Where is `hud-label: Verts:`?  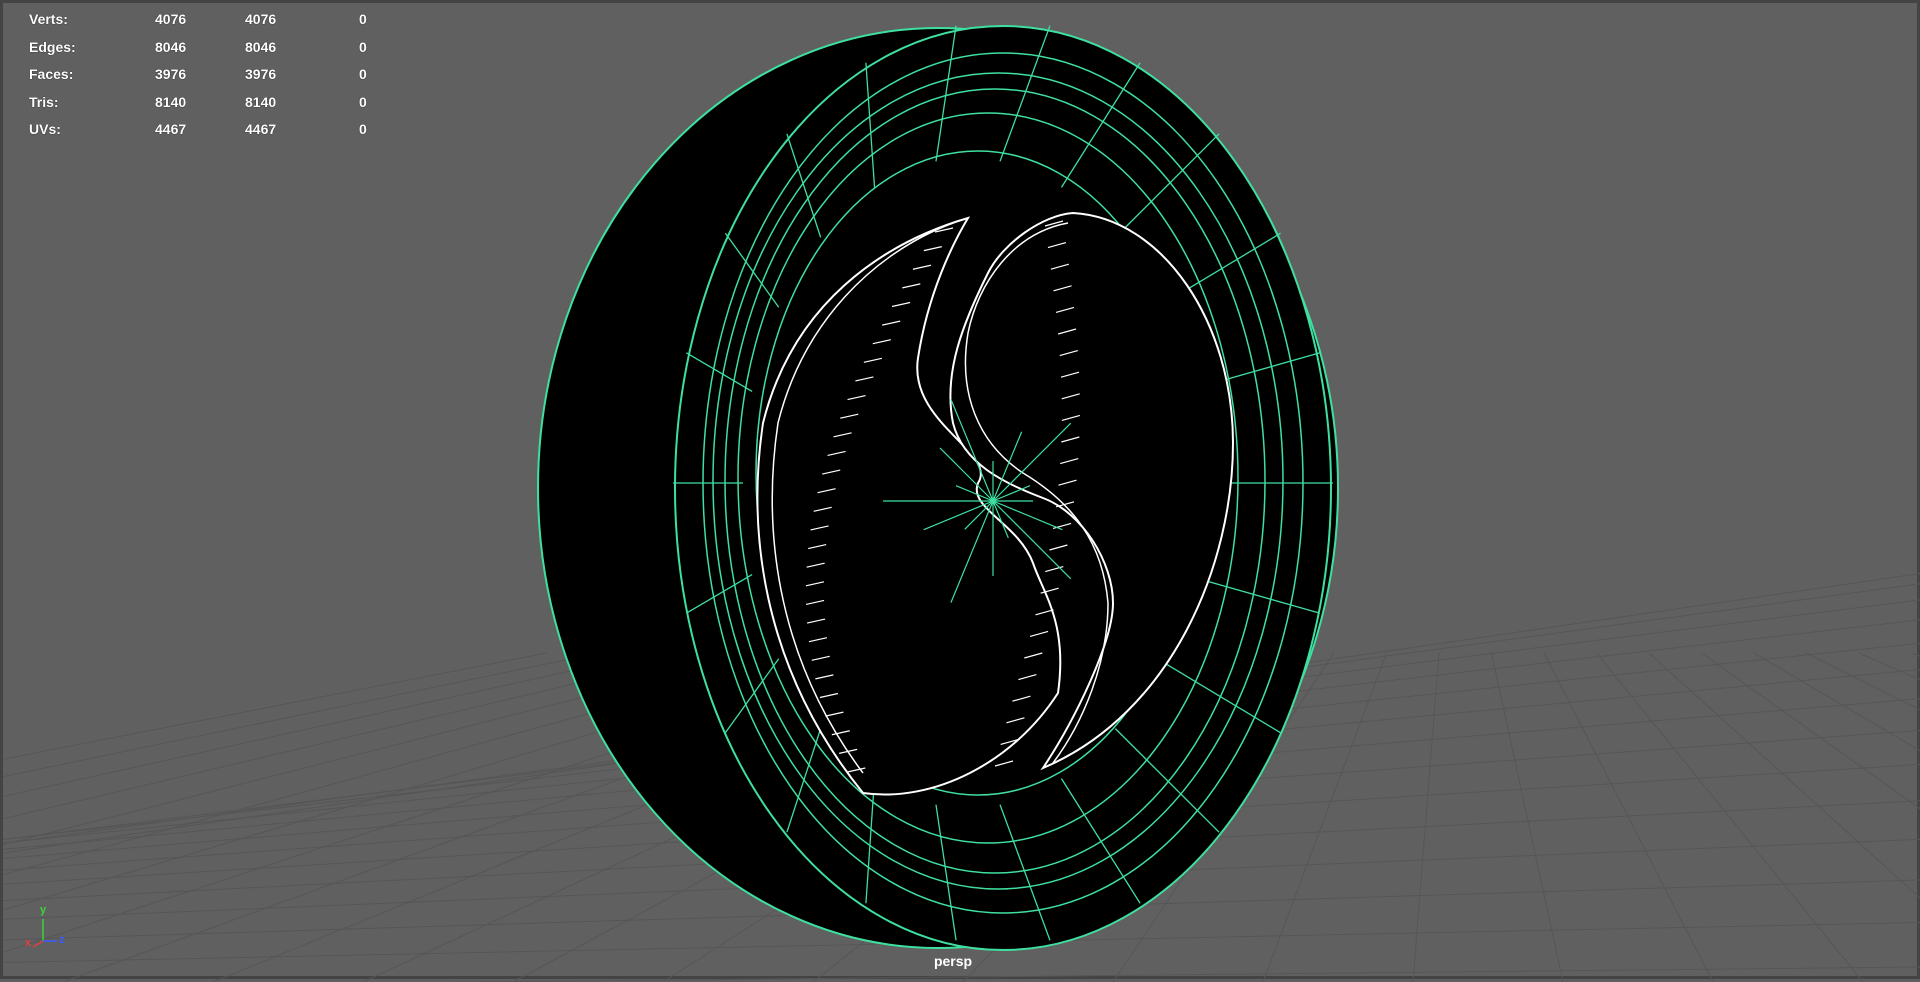 hud-label: Verts: is located at coordinates (48, 19).